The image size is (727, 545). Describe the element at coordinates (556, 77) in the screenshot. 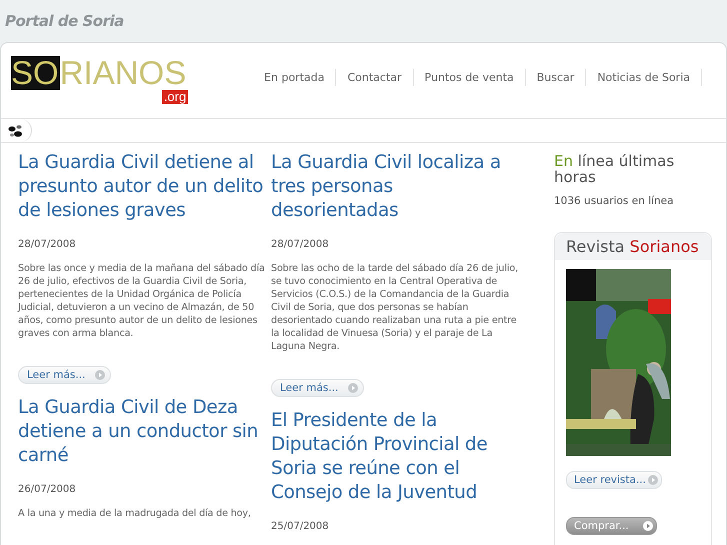

I see `nav-link: Buscar` at that location.